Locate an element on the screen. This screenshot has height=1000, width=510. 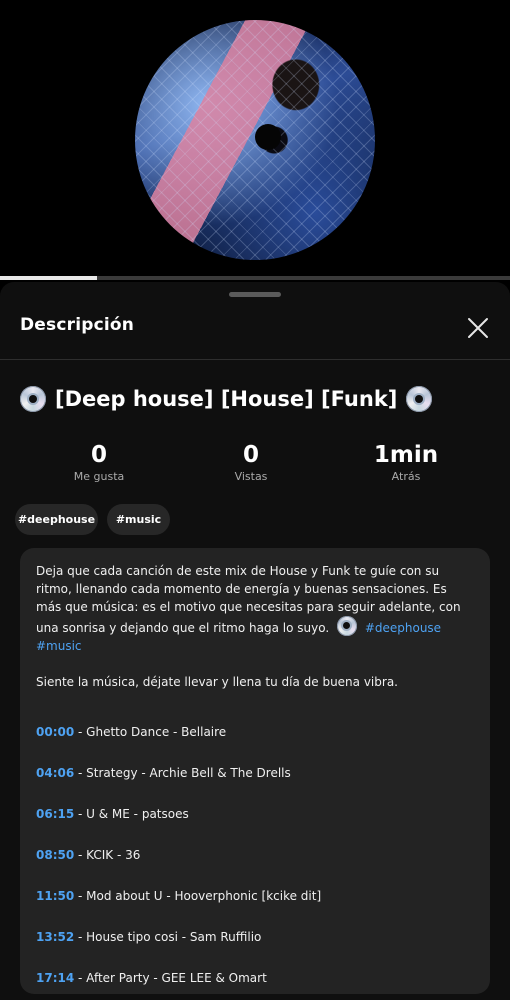
views-stat: 0 Vistas is located at coordinates (251, 462).